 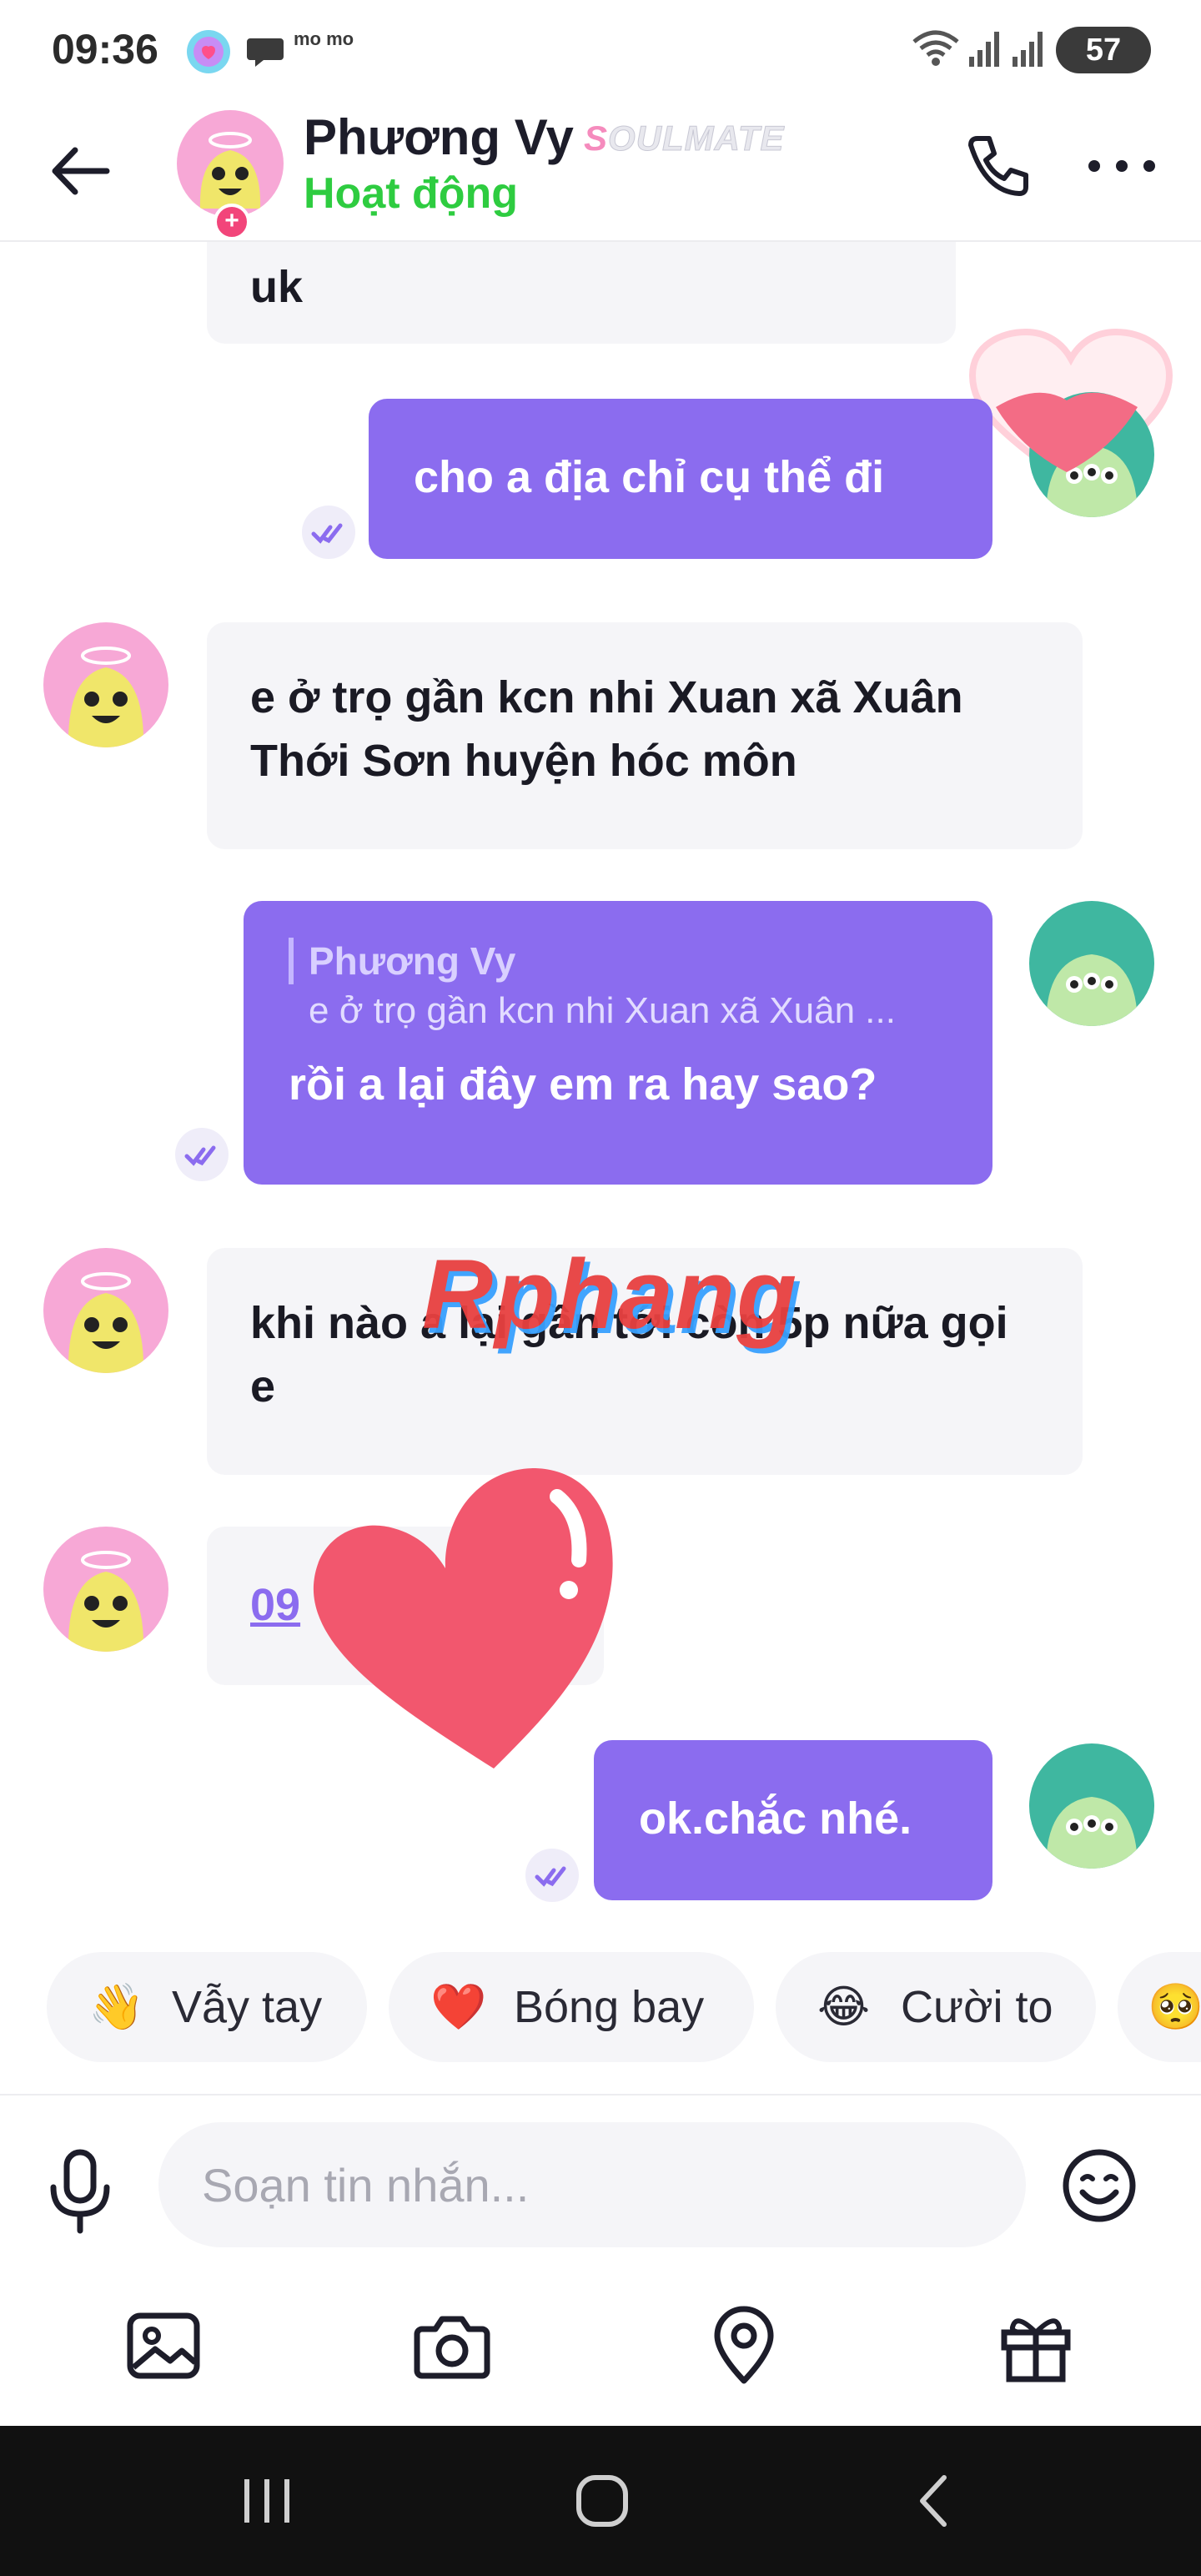 What do you see at coordinates (685, 138) in the screenshot?
I see `soulmate-badge: SOULMATE` at bounding box center [685, 138].